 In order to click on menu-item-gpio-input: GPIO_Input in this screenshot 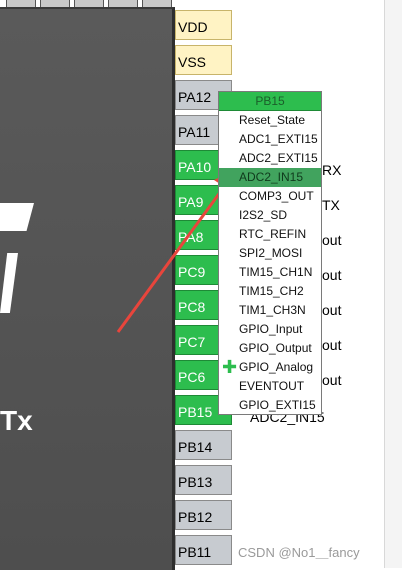, I will do `click(270, 329)`.